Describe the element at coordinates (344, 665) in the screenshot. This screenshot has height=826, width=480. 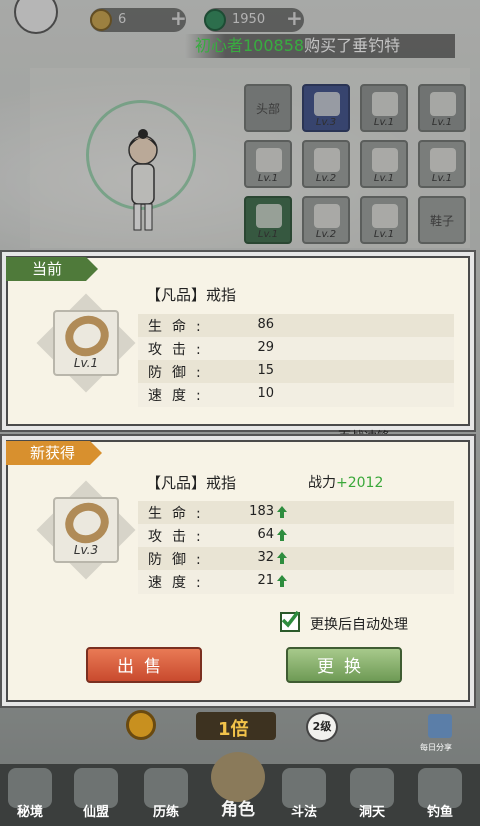
I see `replace-button: 更换` at that location.